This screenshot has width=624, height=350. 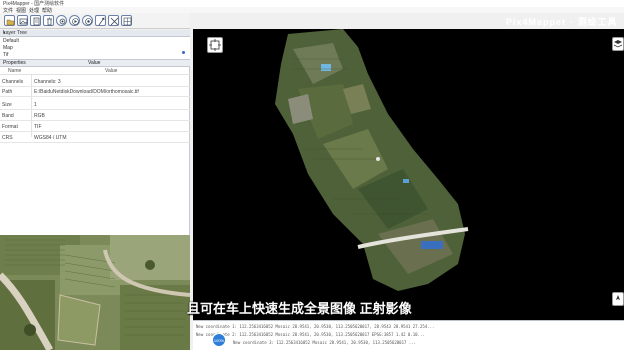 I want to click on table-row: CRS WGS84 / UTM, so click(x=95, y=138).